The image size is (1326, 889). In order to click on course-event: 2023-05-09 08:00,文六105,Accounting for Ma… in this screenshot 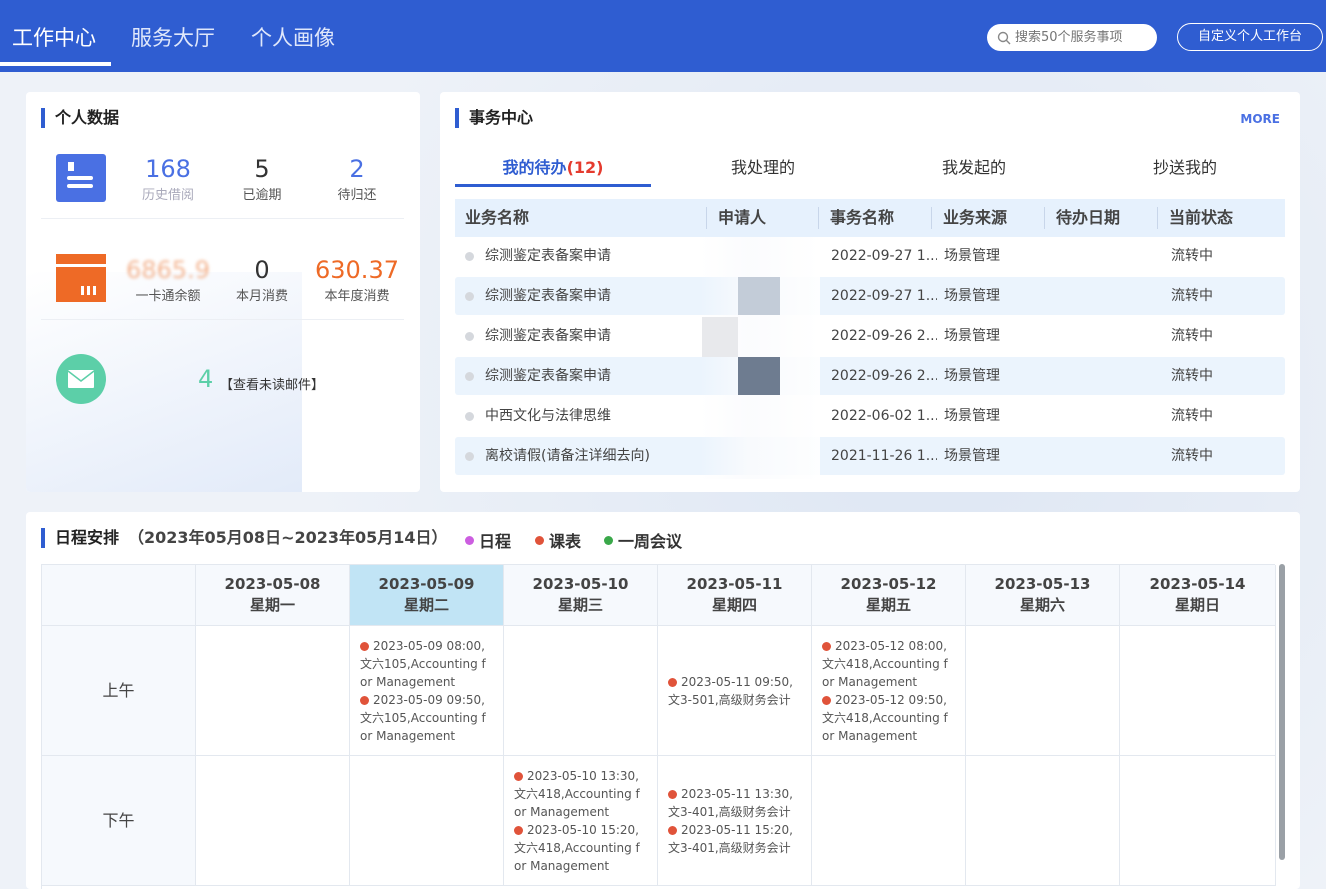, I will do `click(426, 664)`.